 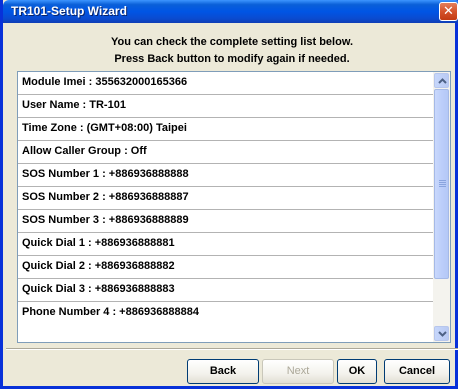 What do you see at coordinates (417, 371) in the screenshot?
I see `cancel-button: Cancel` at bounding box center [417, 371].